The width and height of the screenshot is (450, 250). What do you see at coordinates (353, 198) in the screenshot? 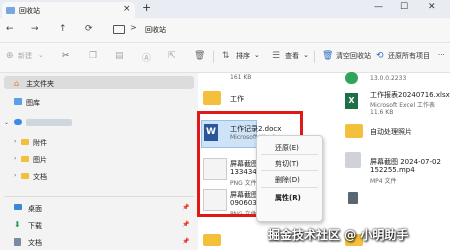
I see `file-icon` at bounding box center [353, 198].